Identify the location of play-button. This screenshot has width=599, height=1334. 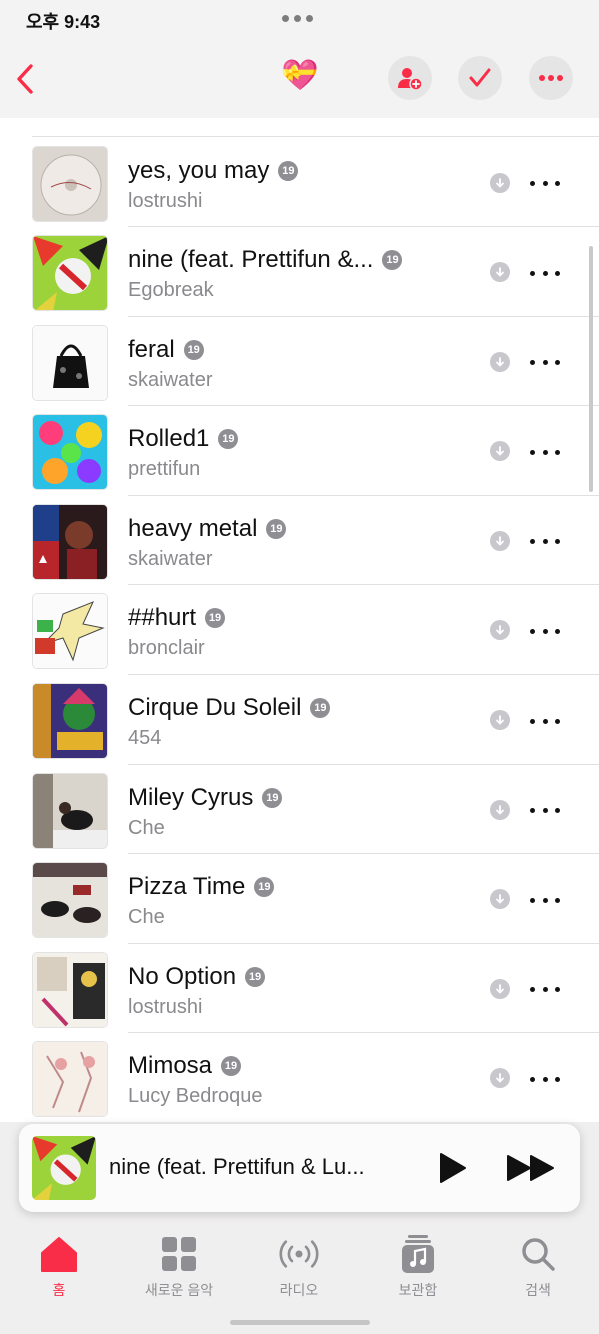
(451, 1168).